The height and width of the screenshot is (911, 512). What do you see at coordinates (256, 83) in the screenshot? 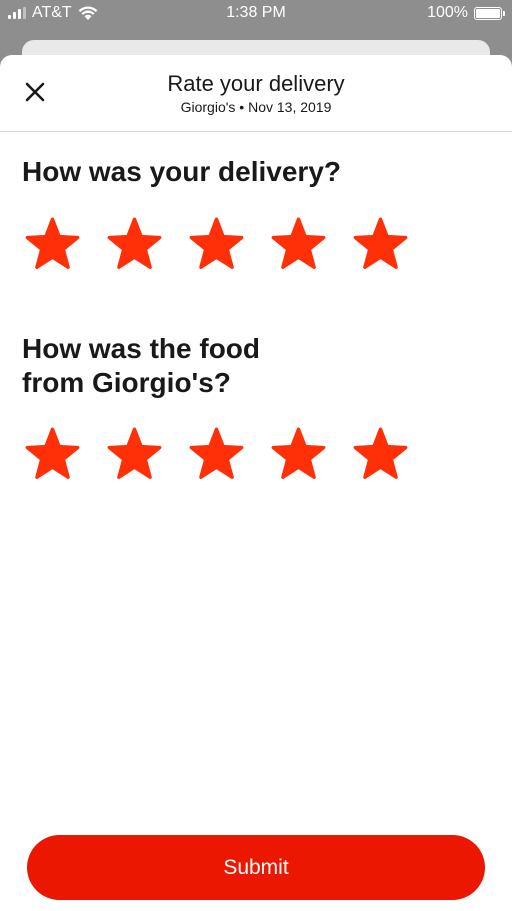
I see `page-title: Rate your delivery` at bounding box center [256, 83].